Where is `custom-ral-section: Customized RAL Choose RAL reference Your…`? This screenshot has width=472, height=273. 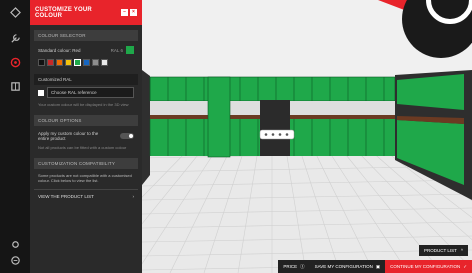 custom-ral-section: Customized RAL Choose RAL reference Your… is located at coordinates (86, 91).